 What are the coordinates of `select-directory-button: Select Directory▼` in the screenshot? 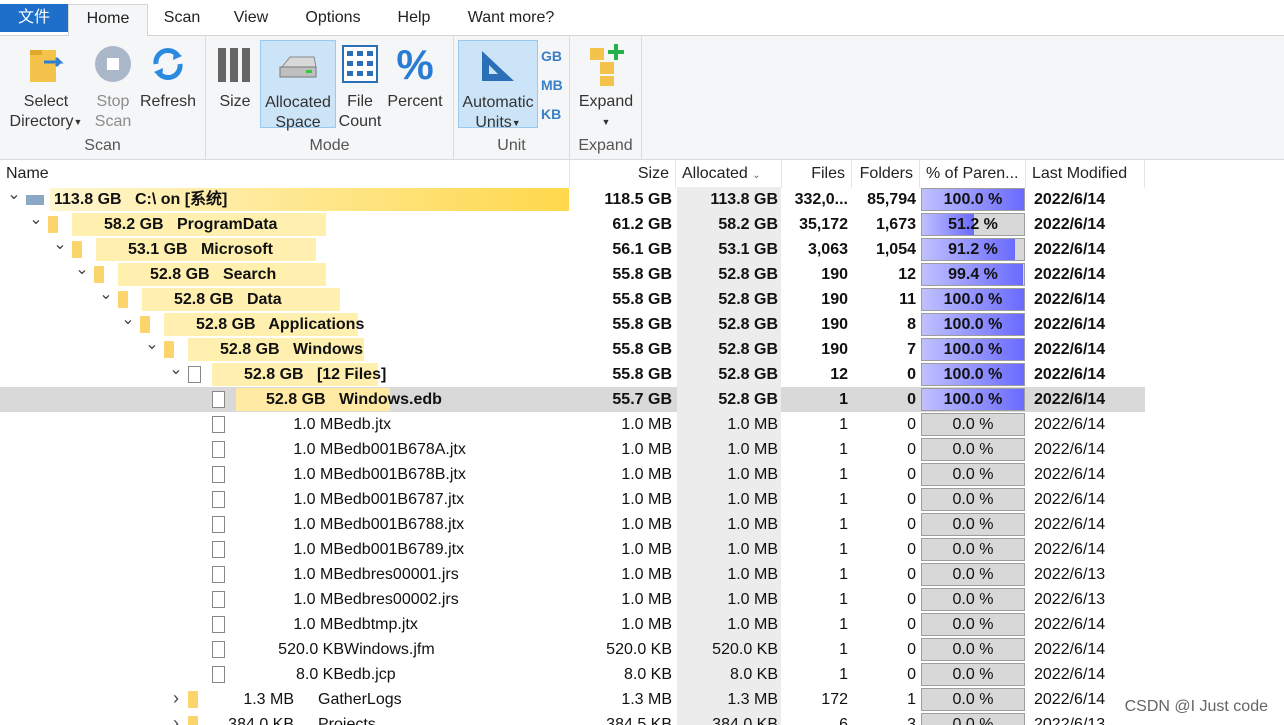 It's located at (46, 85).